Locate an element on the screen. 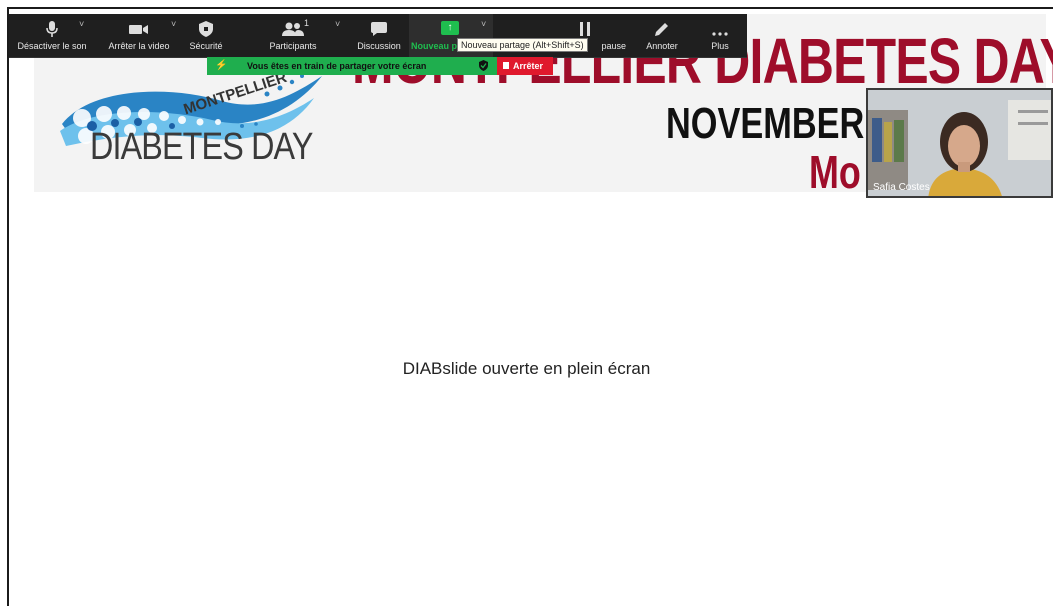  video-label: Arrêter la video is located at coordinates (139, 46).